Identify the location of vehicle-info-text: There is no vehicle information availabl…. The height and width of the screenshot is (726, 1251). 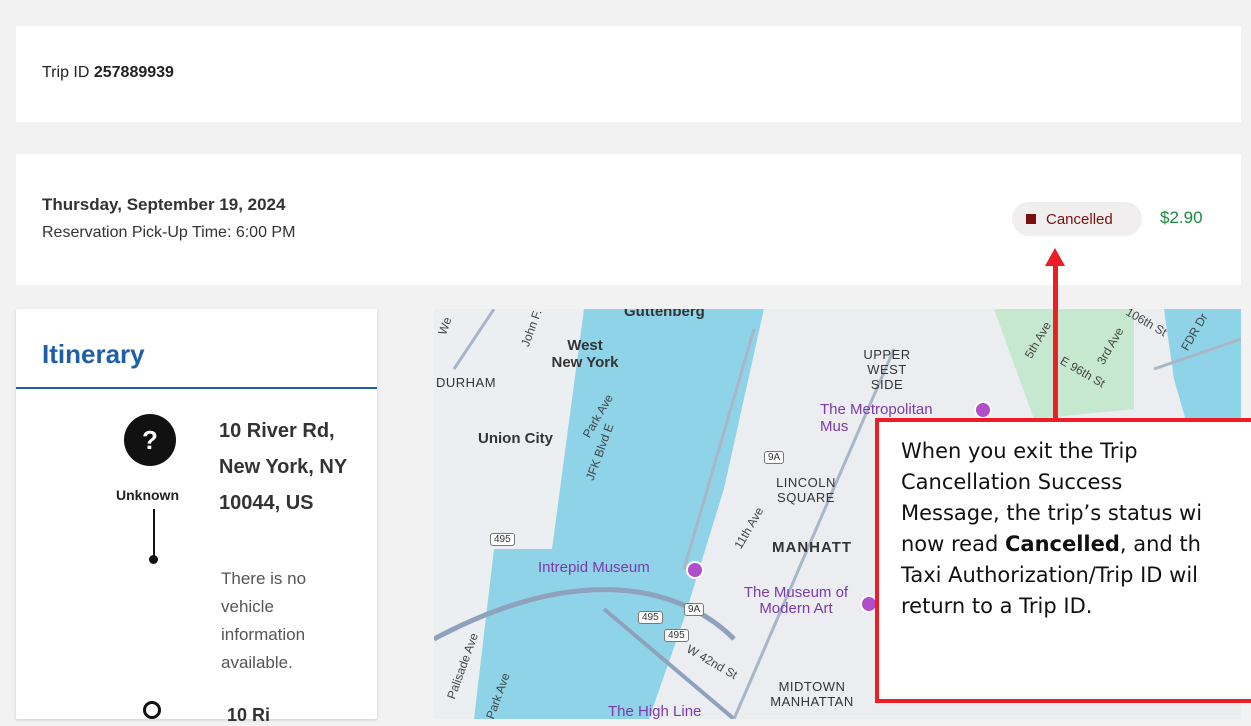
(264, 620).